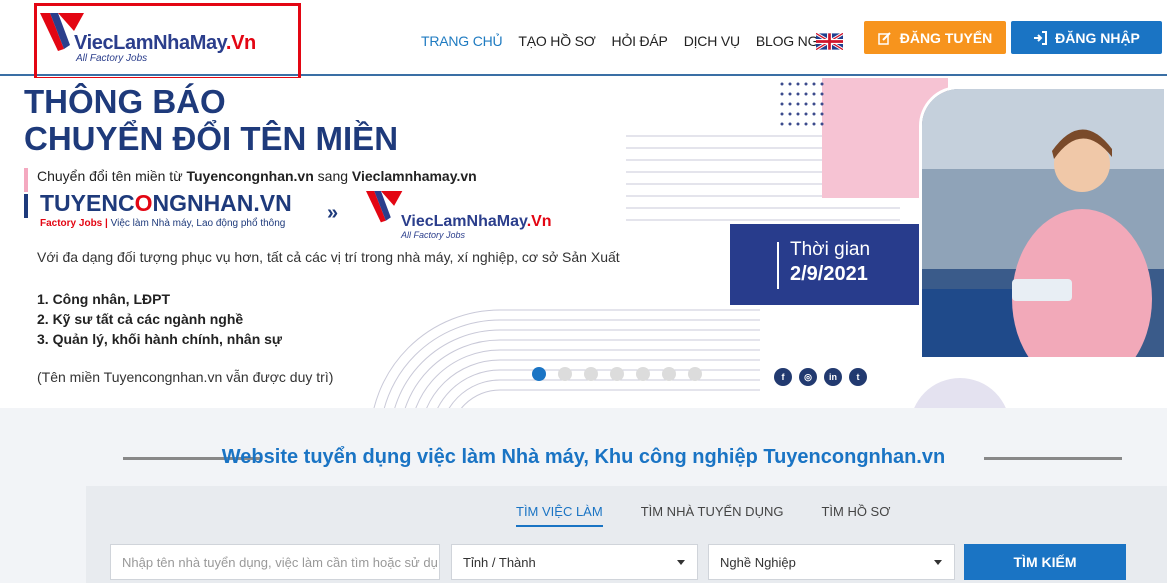  What do you see at coordinates (855, 515) in the screenshot?
I see `tab-find-profiles: TÌM HỒ SƠ` at bounding box center [855, 515].